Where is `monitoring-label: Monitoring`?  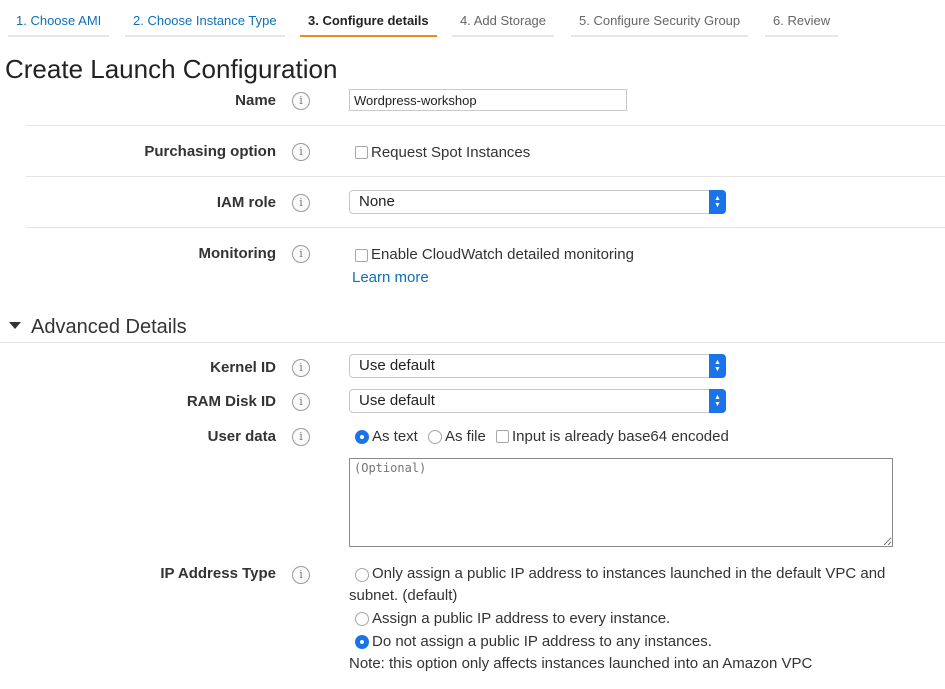
monitoring-label: Monitoring is located at coordinates (237, 253).